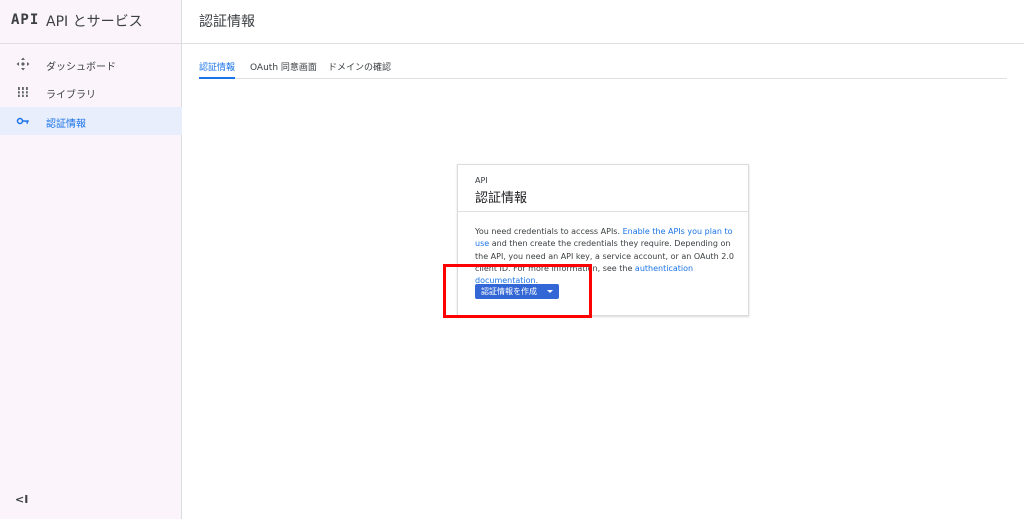 The height and width of the screenshot is (519, 1024). What do you see at coordinates (550, 291) in the screenshot?
I see `dropdown-caret-icon` at bounding box center [550, 291].